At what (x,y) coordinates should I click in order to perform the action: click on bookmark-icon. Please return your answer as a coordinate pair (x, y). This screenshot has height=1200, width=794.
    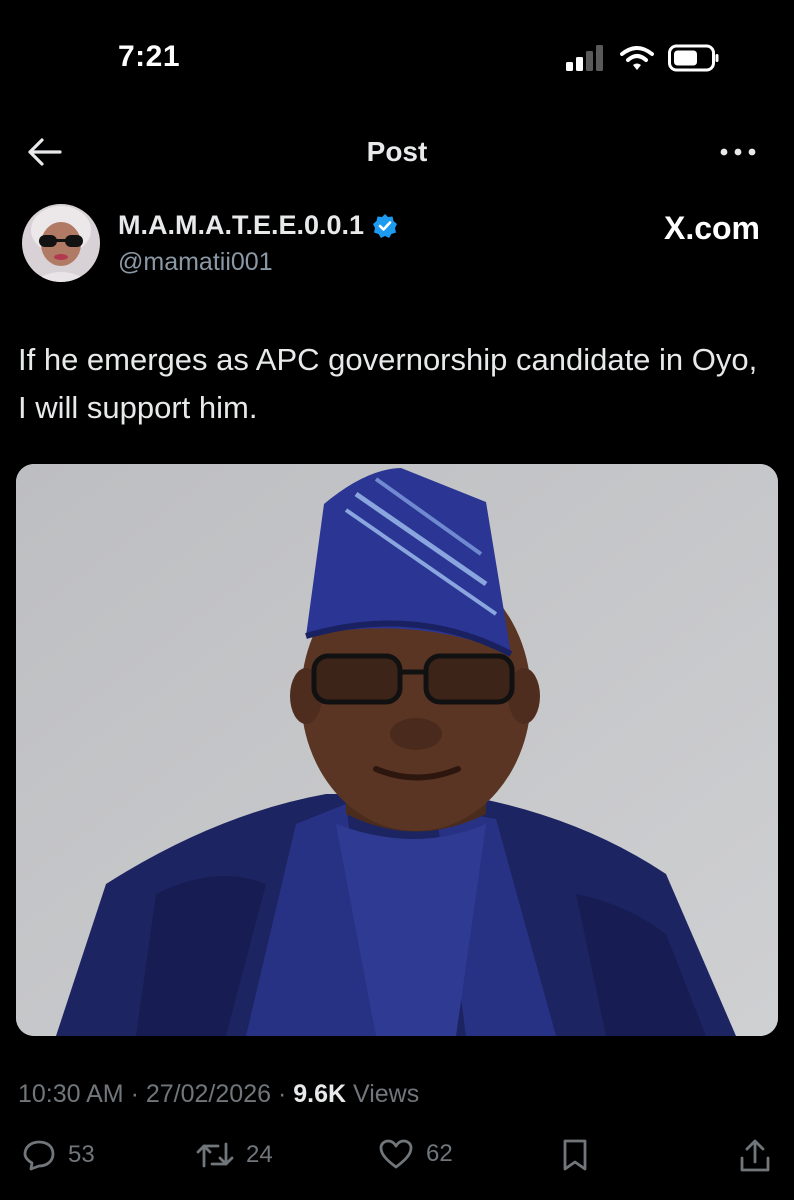
    Looking at the image, I should click on (575, 1155).